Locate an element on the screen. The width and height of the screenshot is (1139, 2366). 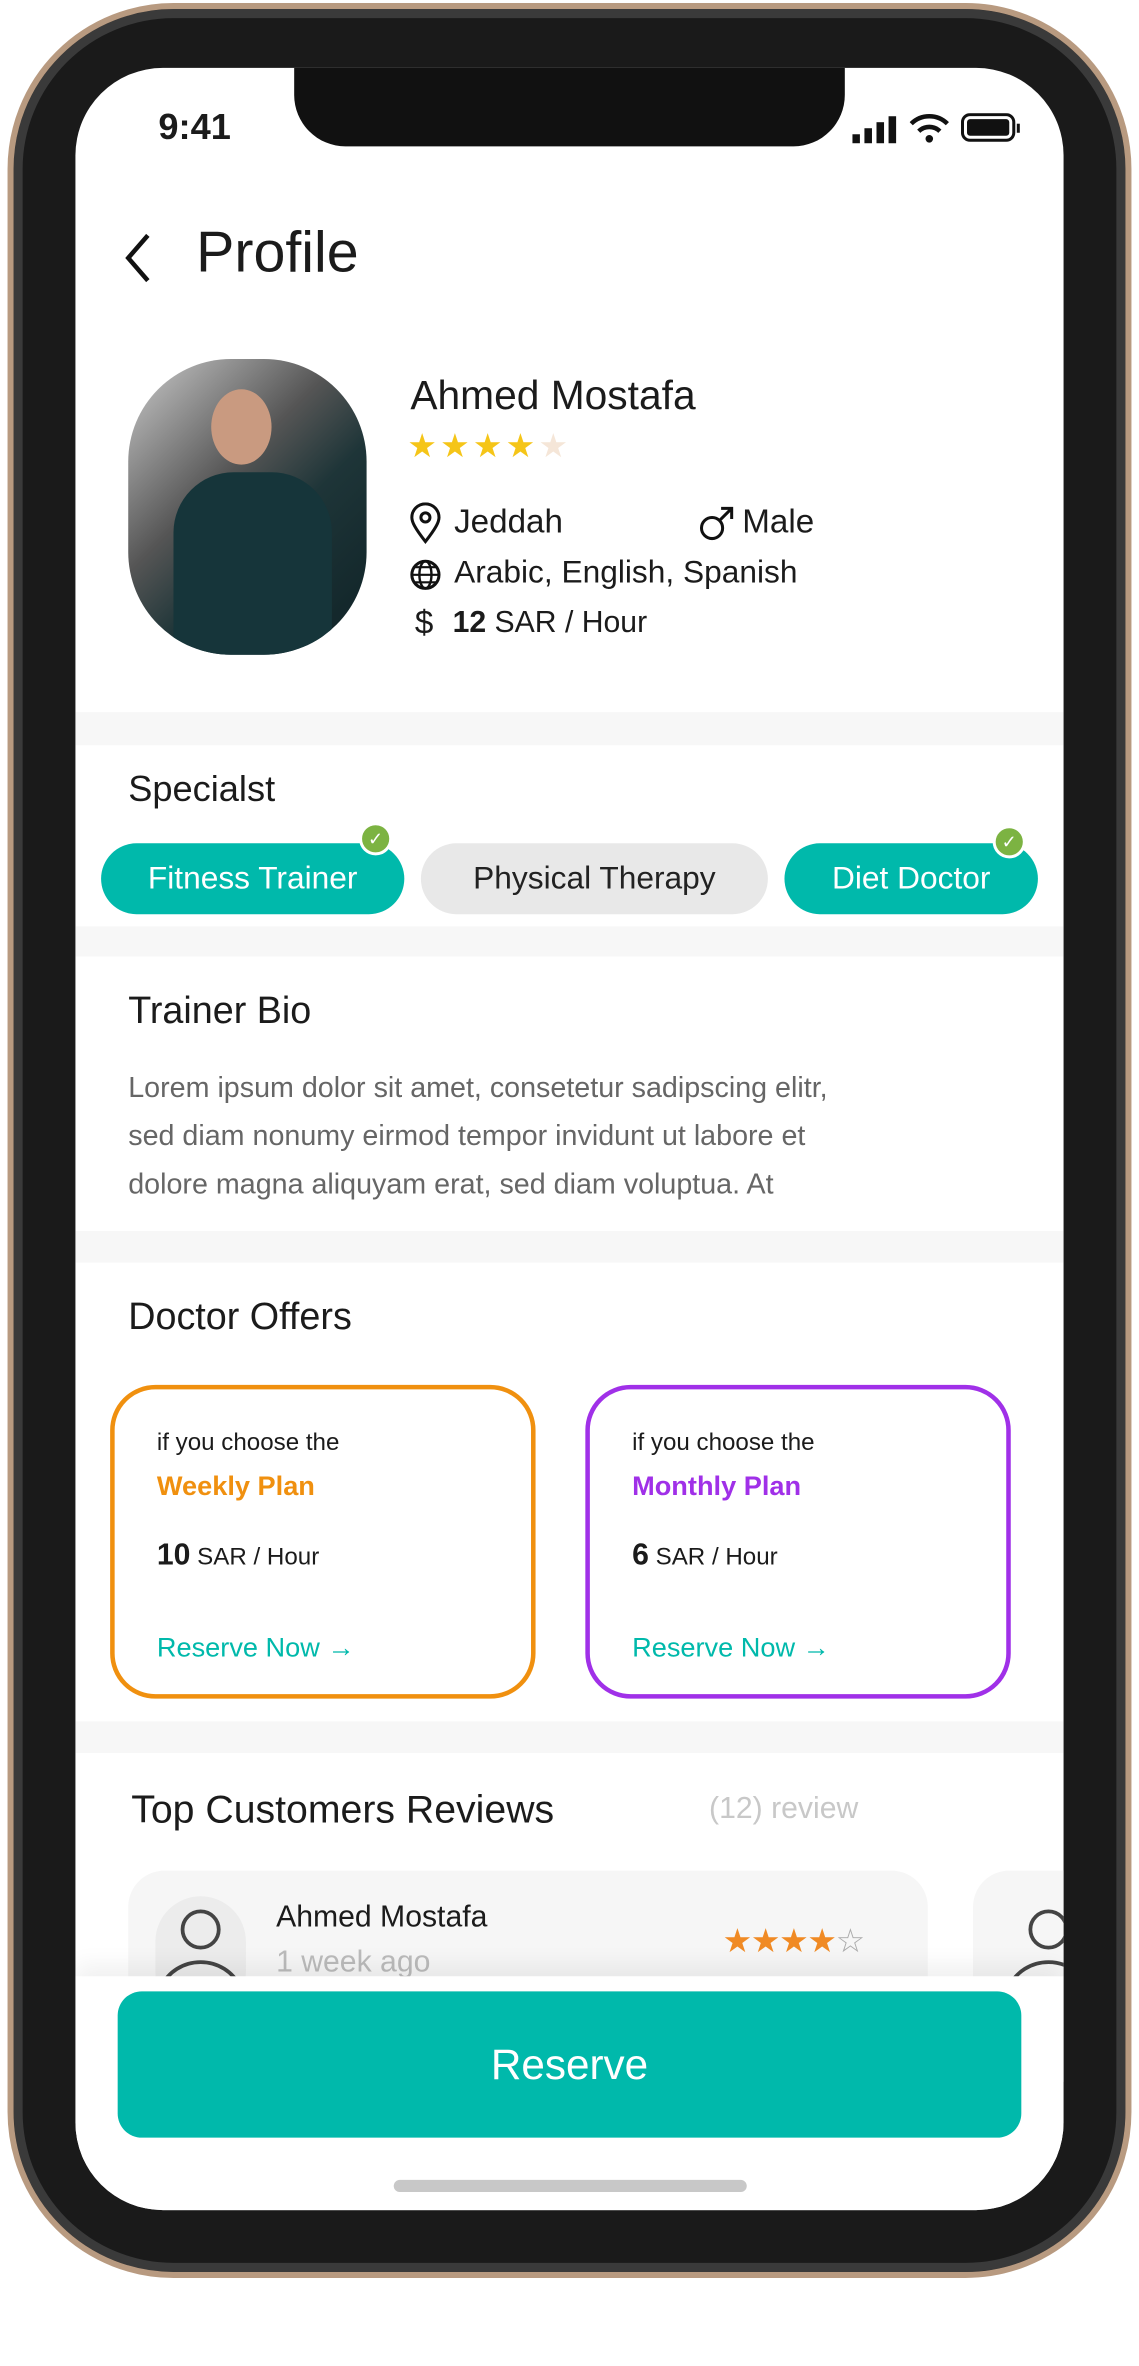
specialist-title: Specialst is located at coordinates (202, 790).